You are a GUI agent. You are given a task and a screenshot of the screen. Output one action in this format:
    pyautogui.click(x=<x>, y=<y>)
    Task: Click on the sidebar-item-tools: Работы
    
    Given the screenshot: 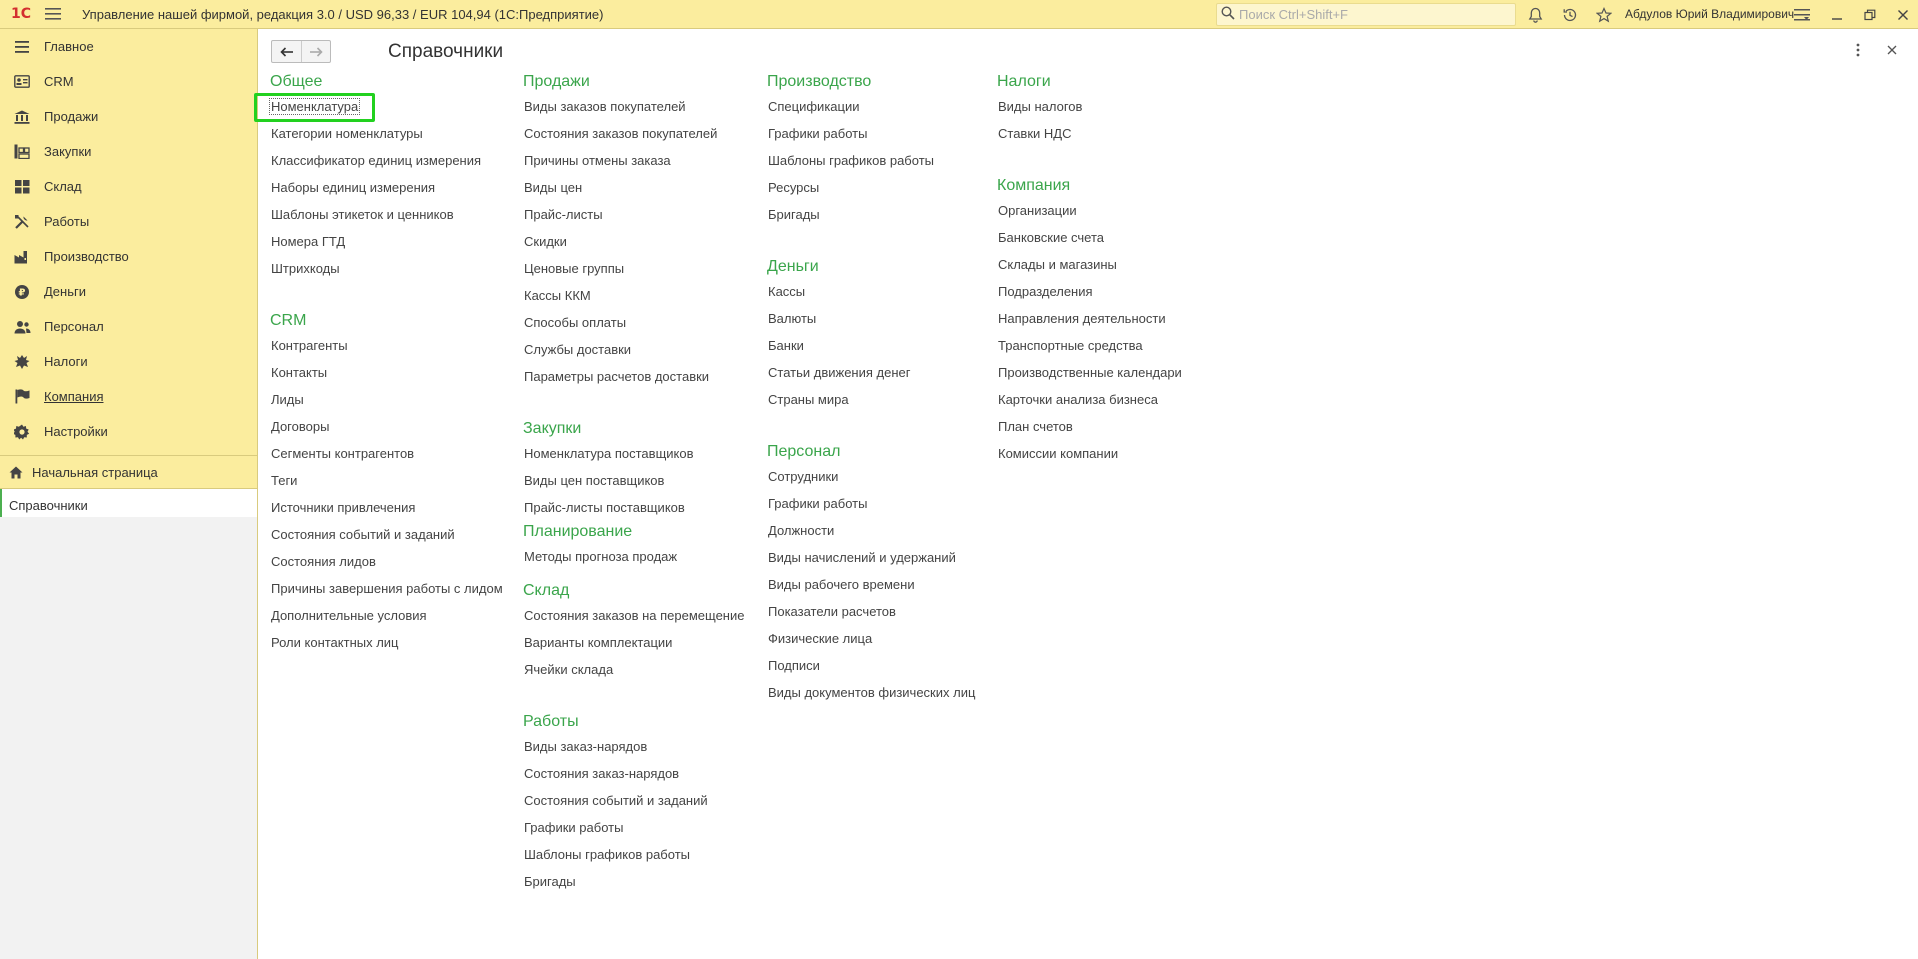 What is the action you would take?
    pyautogui.click(x=128, y=221)
    